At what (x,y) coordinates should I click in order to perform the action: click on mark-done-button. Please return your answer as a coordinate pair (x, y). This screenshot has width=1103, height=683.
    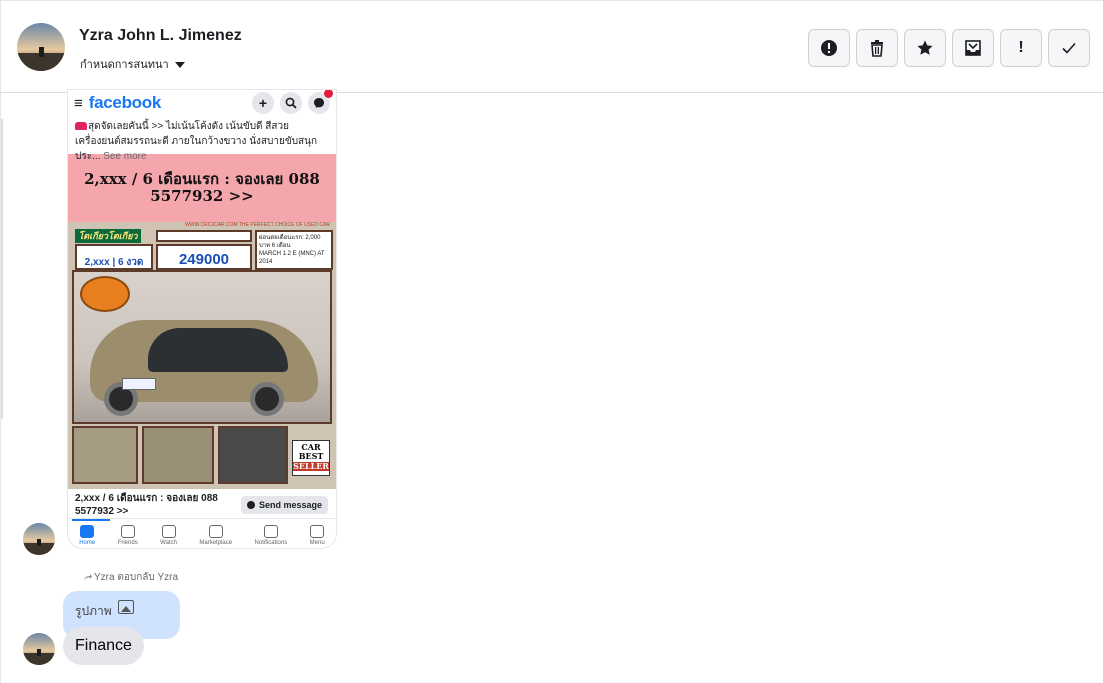
    Looking at the image, I should click on (1069, 48).